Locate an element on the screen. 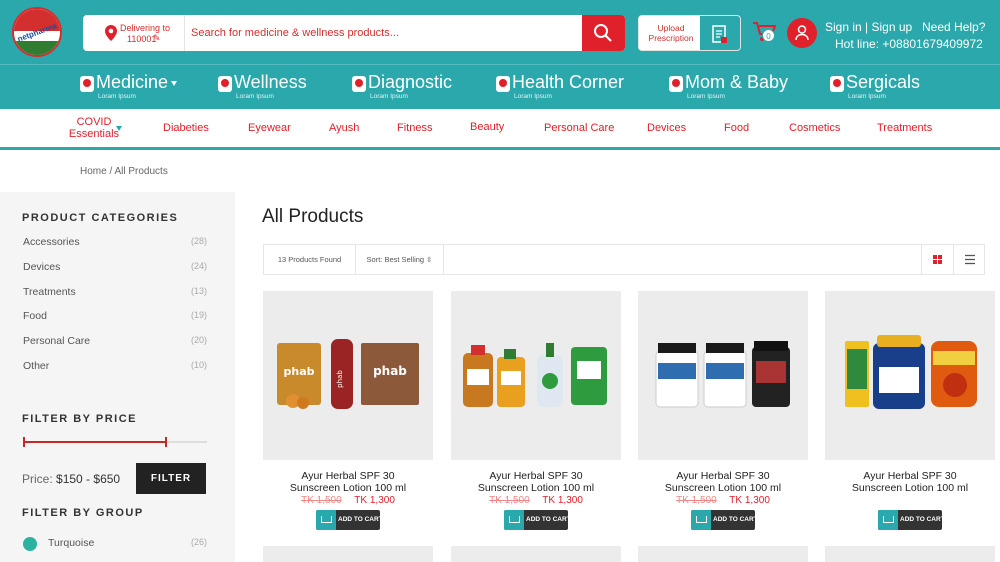 This screenshot has width=1000, height=562. delivery-location: Delivering to 110001 ✎ is located at coordinates (134, 33).